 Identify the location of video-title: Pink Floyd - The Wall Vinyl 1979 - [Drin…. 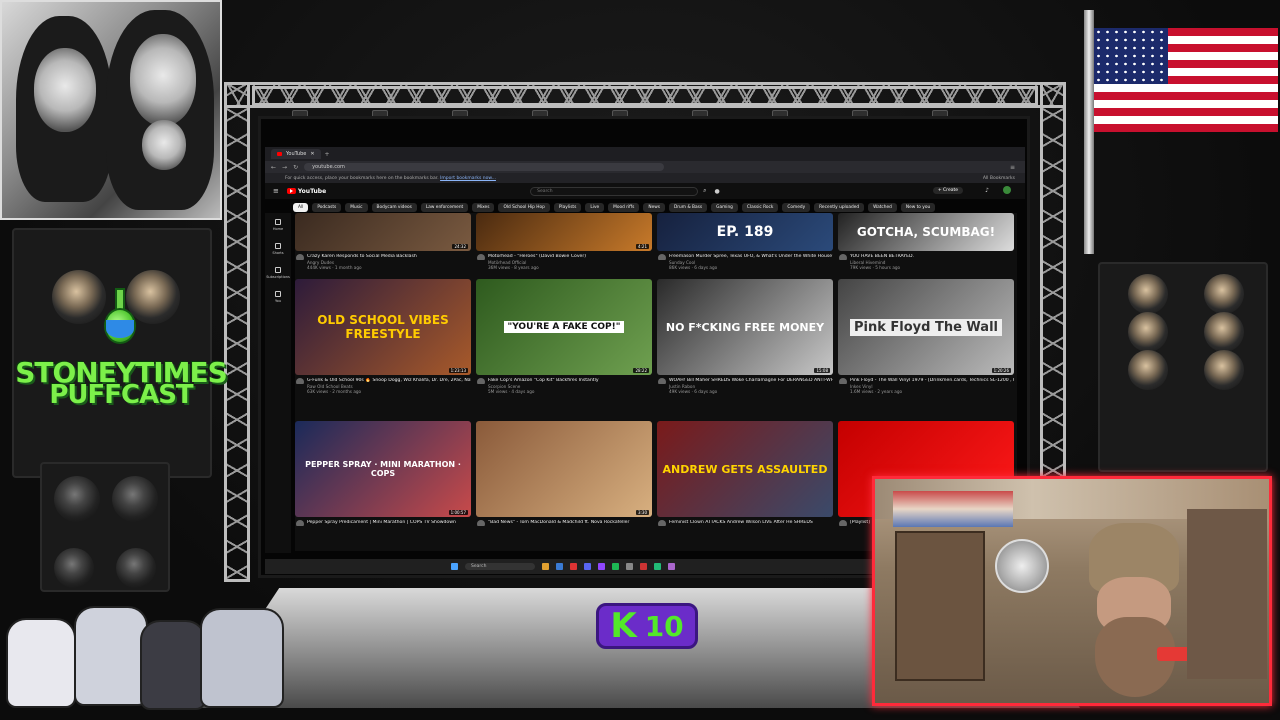
(926, 381).